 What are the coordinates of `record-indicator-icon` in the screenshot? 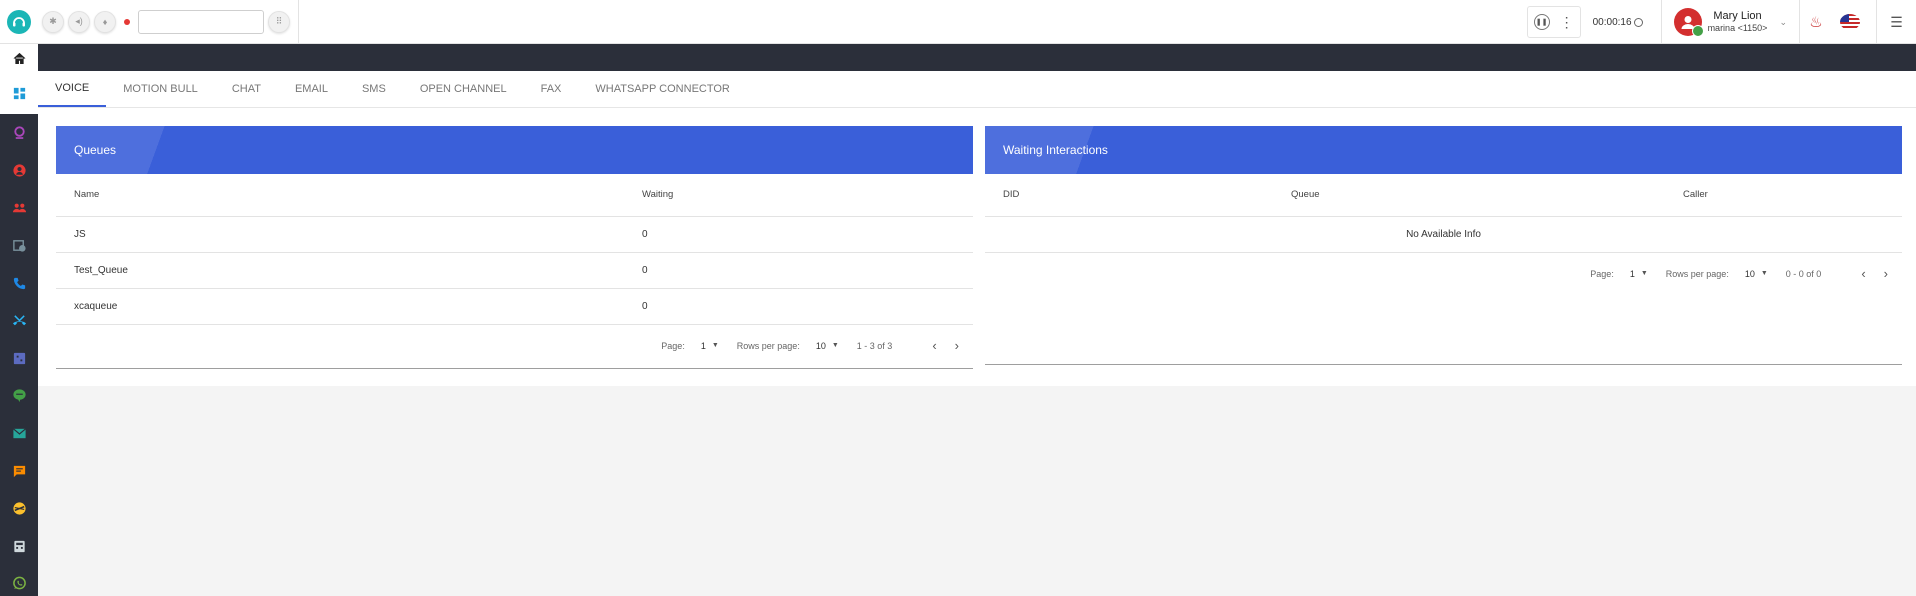 It's located at (127, 21).